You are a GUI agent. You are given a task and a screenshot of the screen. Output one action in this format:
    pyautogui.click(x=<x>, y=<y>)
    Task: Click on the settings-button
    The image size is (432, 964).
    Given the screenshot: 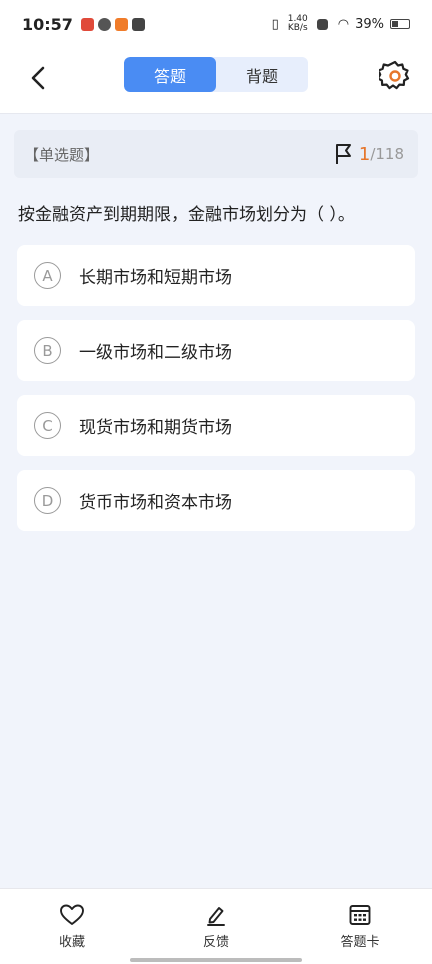 What is the action you would take?
    pyautogui.click(x=393, y=75)
    